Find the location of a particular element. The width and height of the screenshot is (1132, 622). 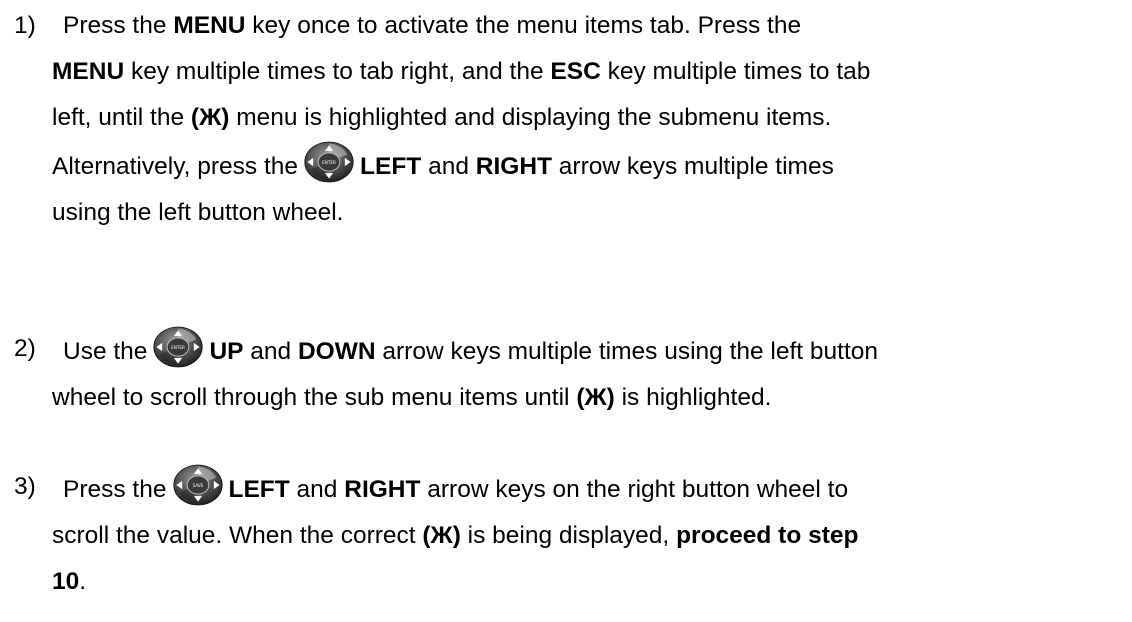

bold-text: UP is located at coordinates (226, 351).